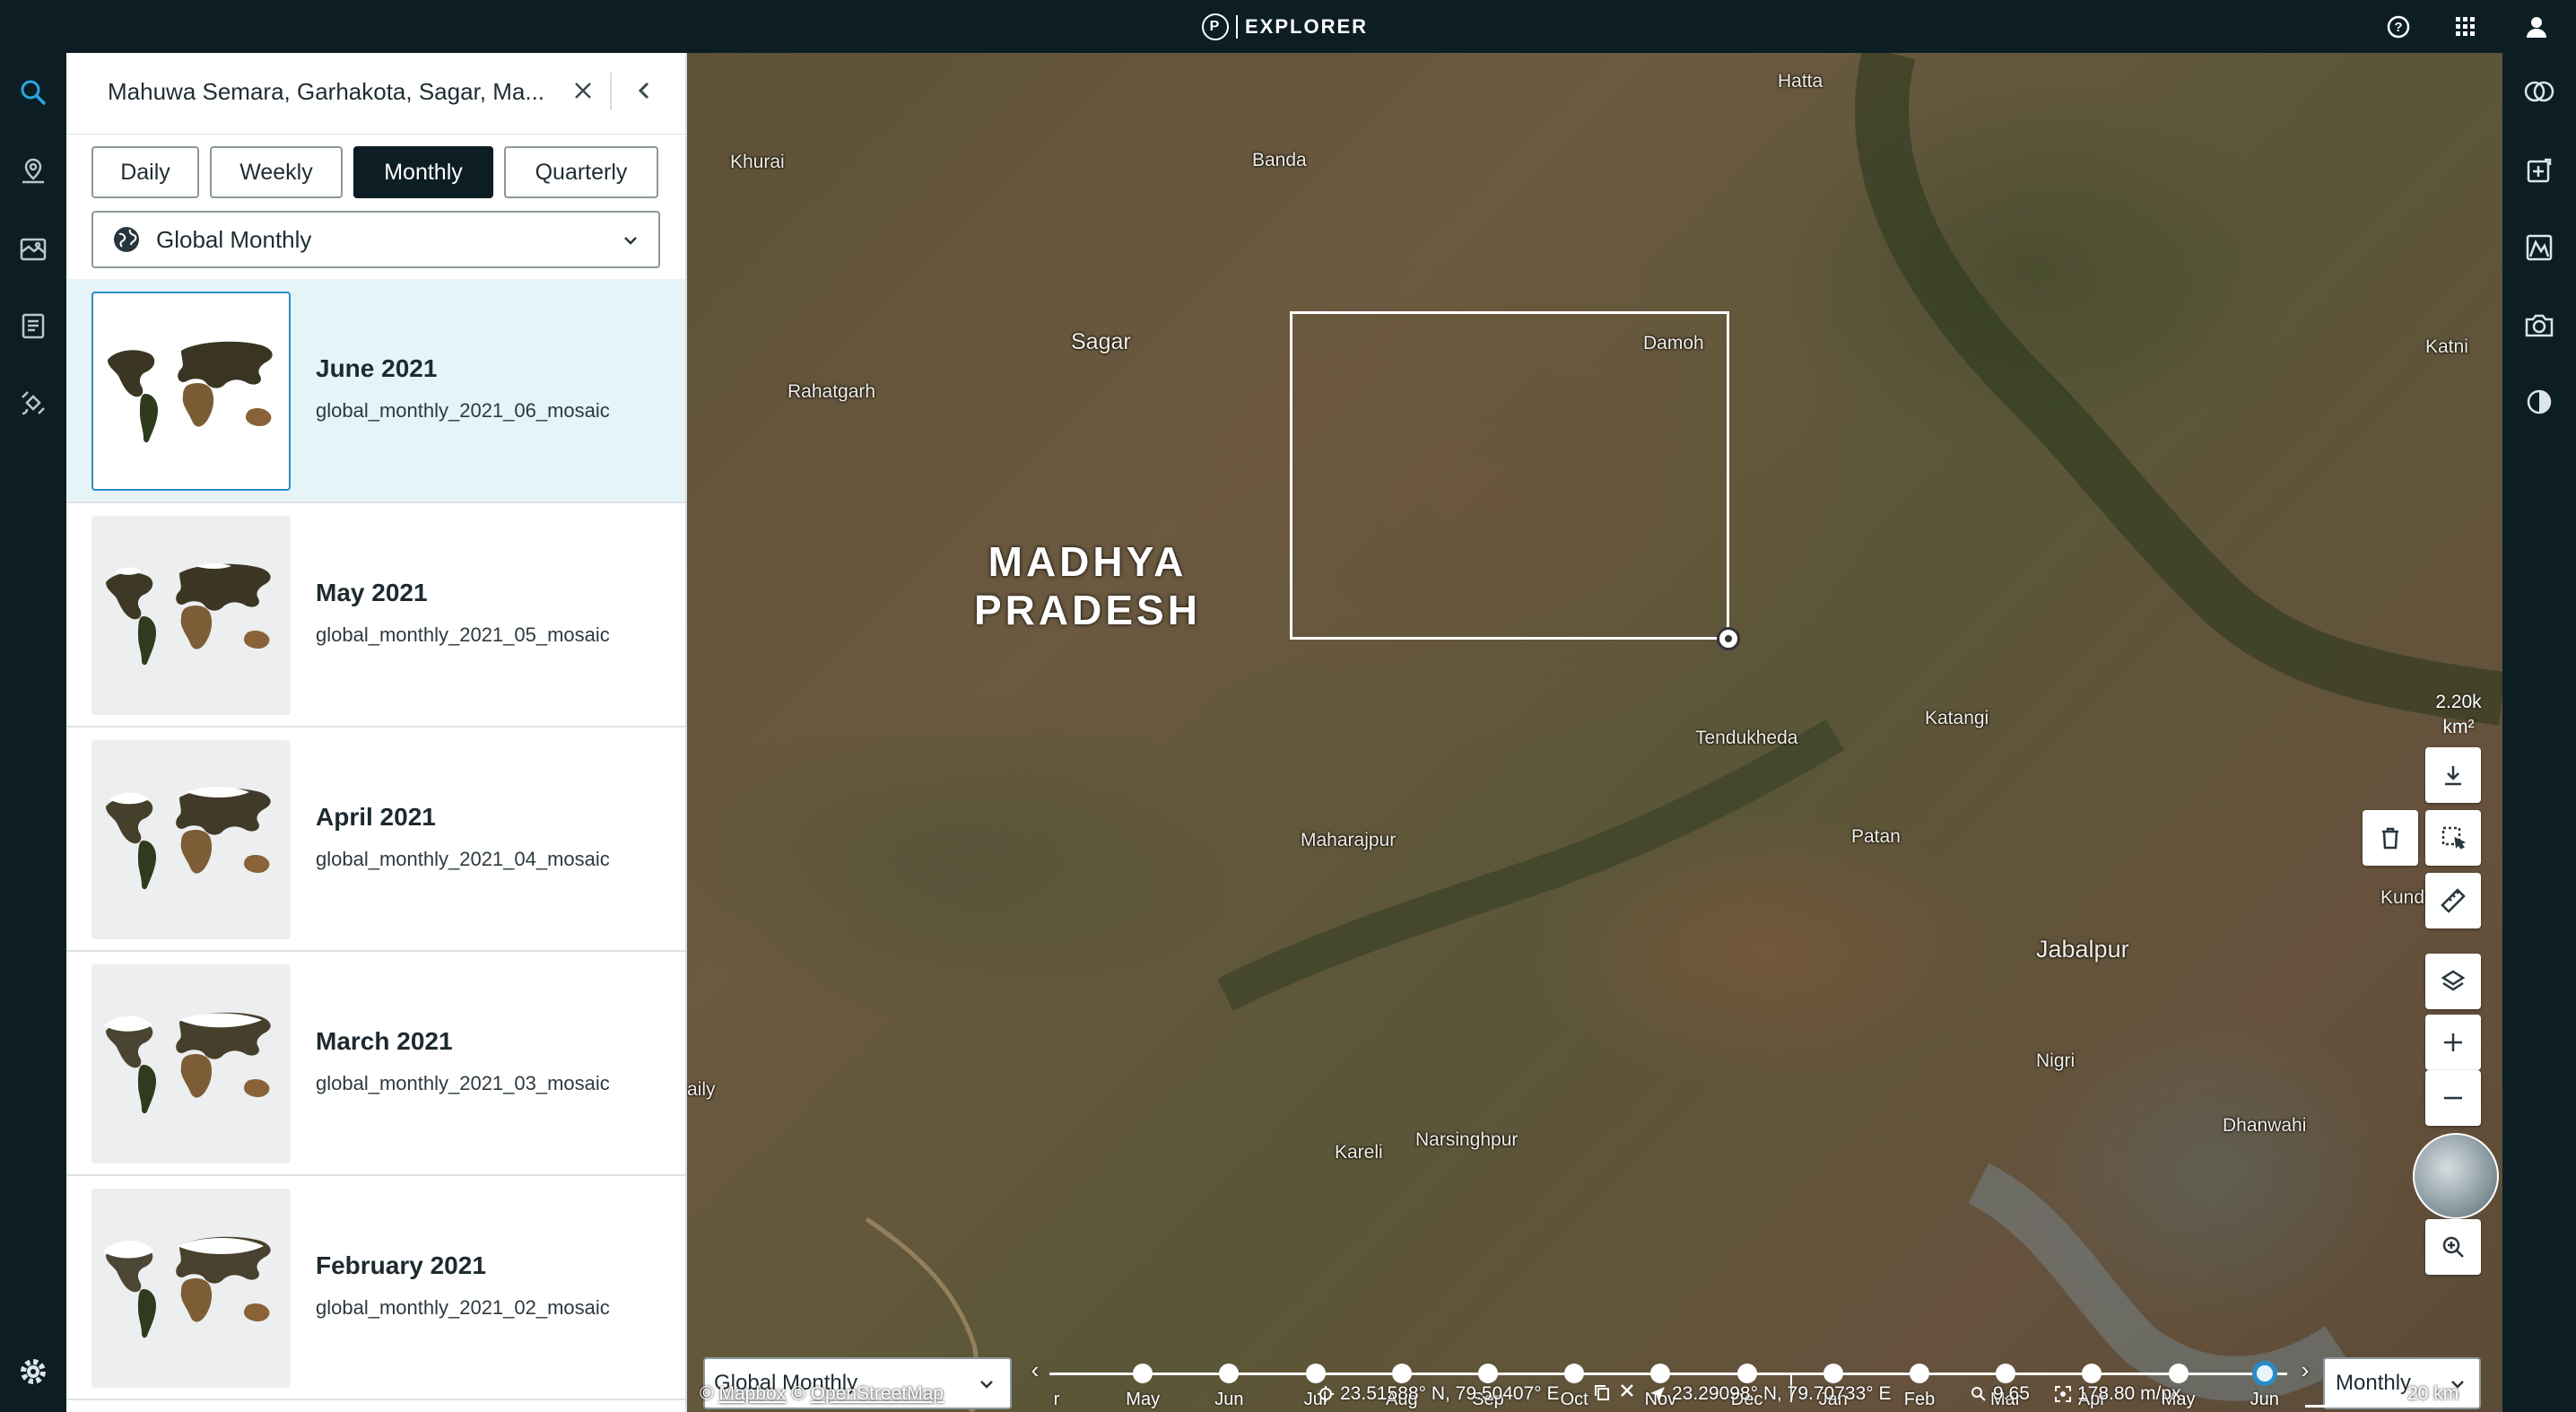 The height and width of the screenshot is (1412, 2576). I want to click on download-icon, so click(2453, 775).